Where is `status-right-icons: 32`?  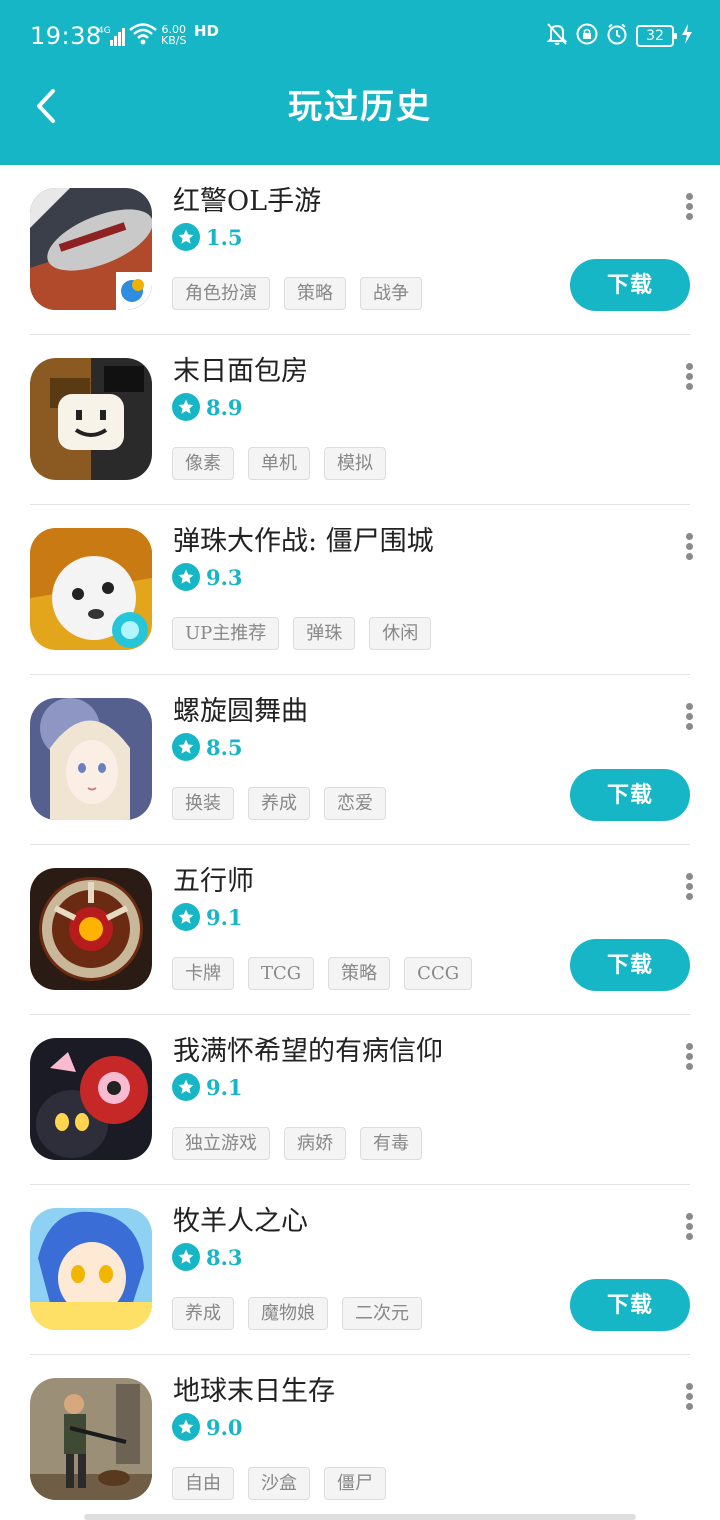 status-right-icons: 32 is located at coordinates (619, 36).